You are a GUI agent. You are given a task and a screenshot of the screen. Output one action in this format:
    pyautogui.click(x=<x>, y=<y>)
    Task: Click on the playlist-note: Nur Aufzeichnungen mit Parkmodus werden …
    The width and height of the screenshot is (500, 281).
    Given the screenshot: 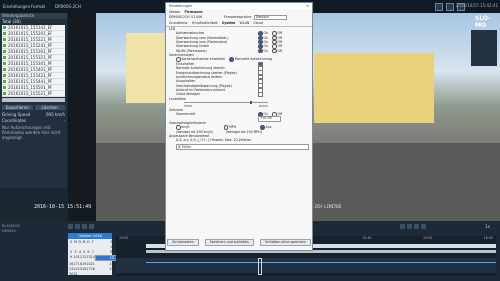 What is the action you would take?
    pyautogui.click(x=31, y=132)
    